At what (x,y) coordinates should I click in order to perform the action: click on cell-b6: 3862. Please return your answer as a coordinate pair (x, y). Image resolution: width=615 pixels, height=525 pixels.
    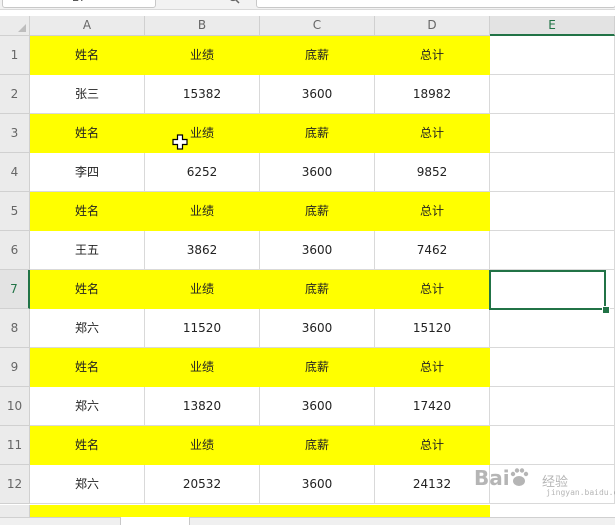
    Looking at the image, I should click on (202, 250).